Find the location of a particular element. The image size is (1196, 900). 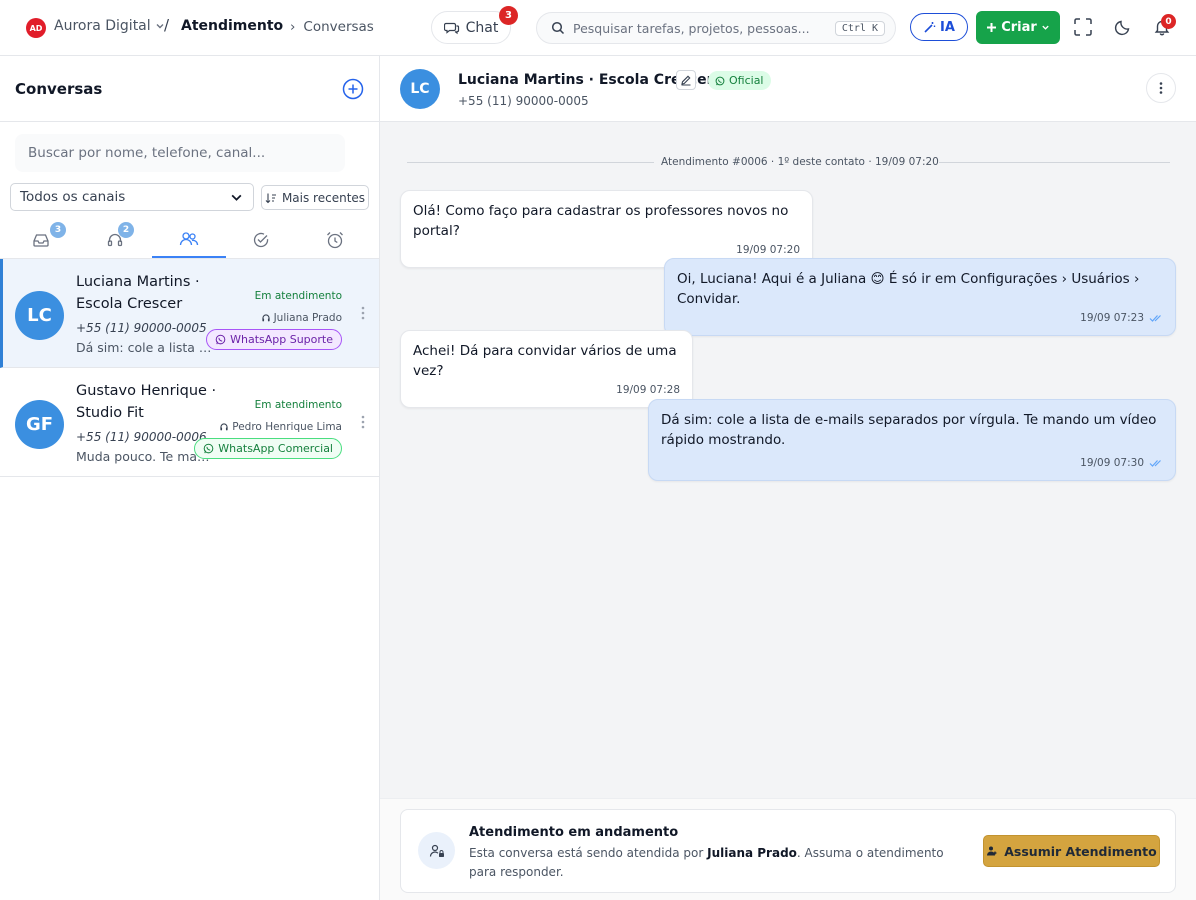

conversation-name: Luciana Martins · Escola Crescer is located at coordinates (138, 293).